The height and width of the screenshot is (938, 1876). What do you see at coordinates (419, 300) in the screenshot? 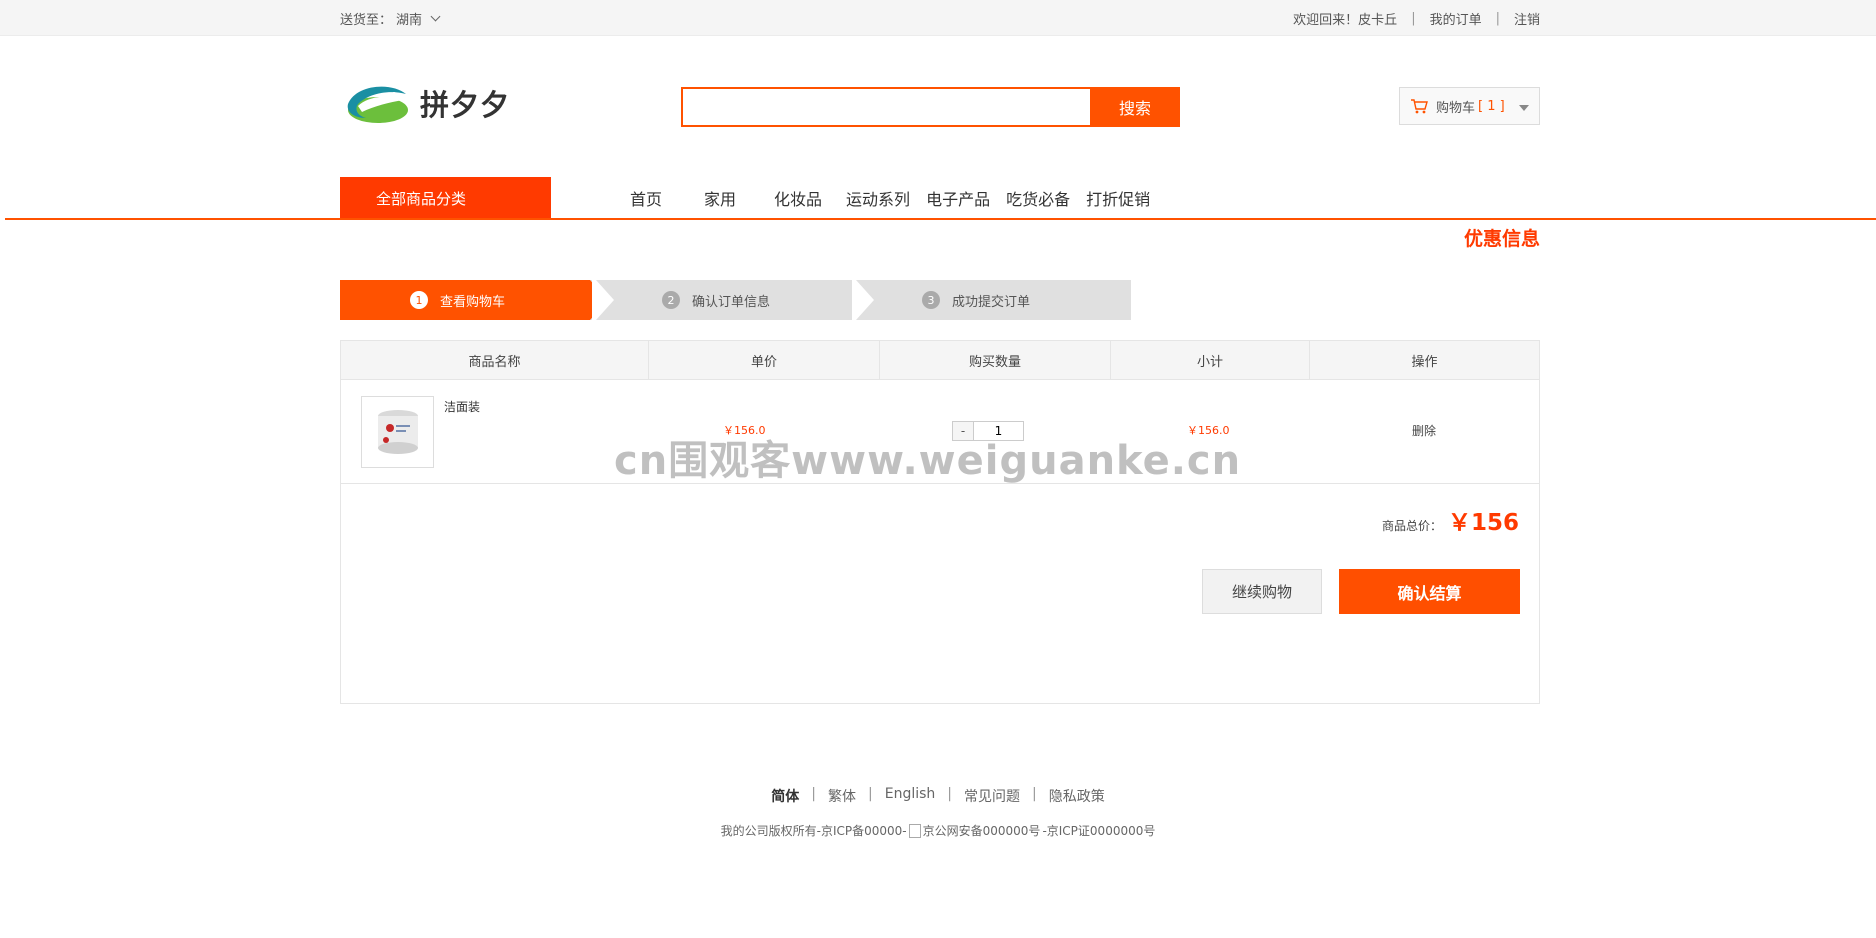
I see `step-number: 1` at bounding box center [419, 300].